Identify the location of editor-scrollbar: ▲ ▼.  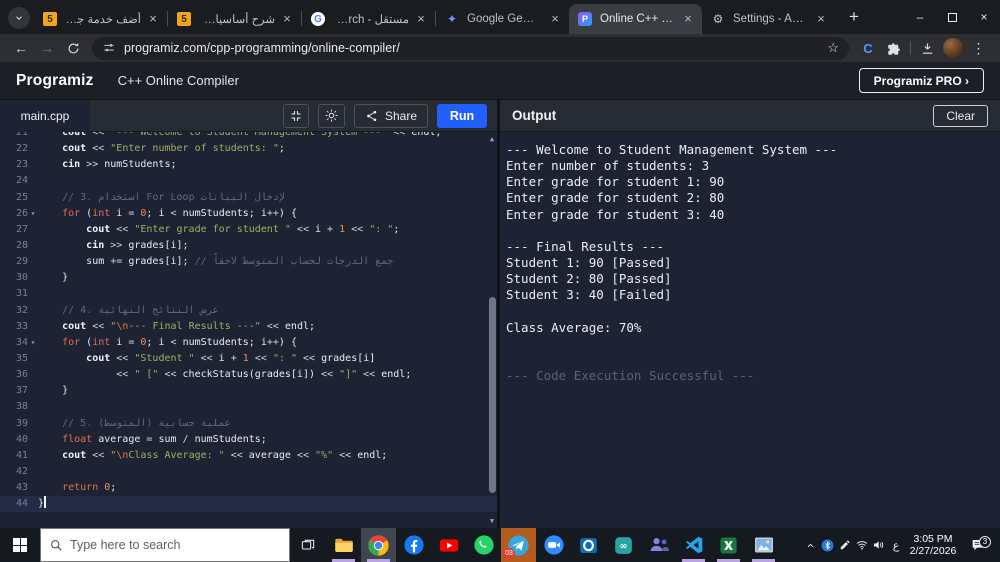
(492, 330).